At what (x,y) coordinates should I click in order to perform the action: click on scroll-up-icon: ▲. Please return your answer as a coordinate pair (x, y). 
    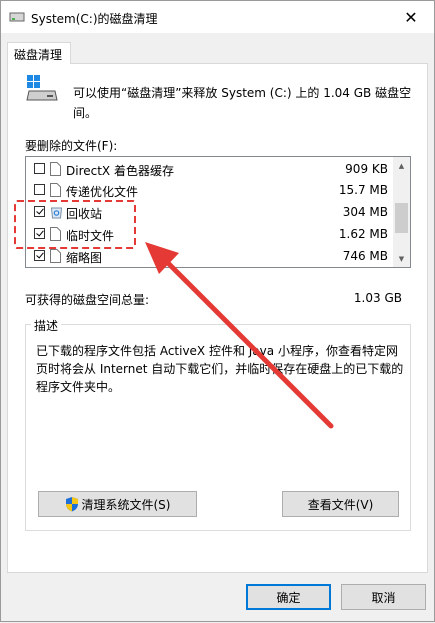
    Looking at the image, I should click on (401, 165).